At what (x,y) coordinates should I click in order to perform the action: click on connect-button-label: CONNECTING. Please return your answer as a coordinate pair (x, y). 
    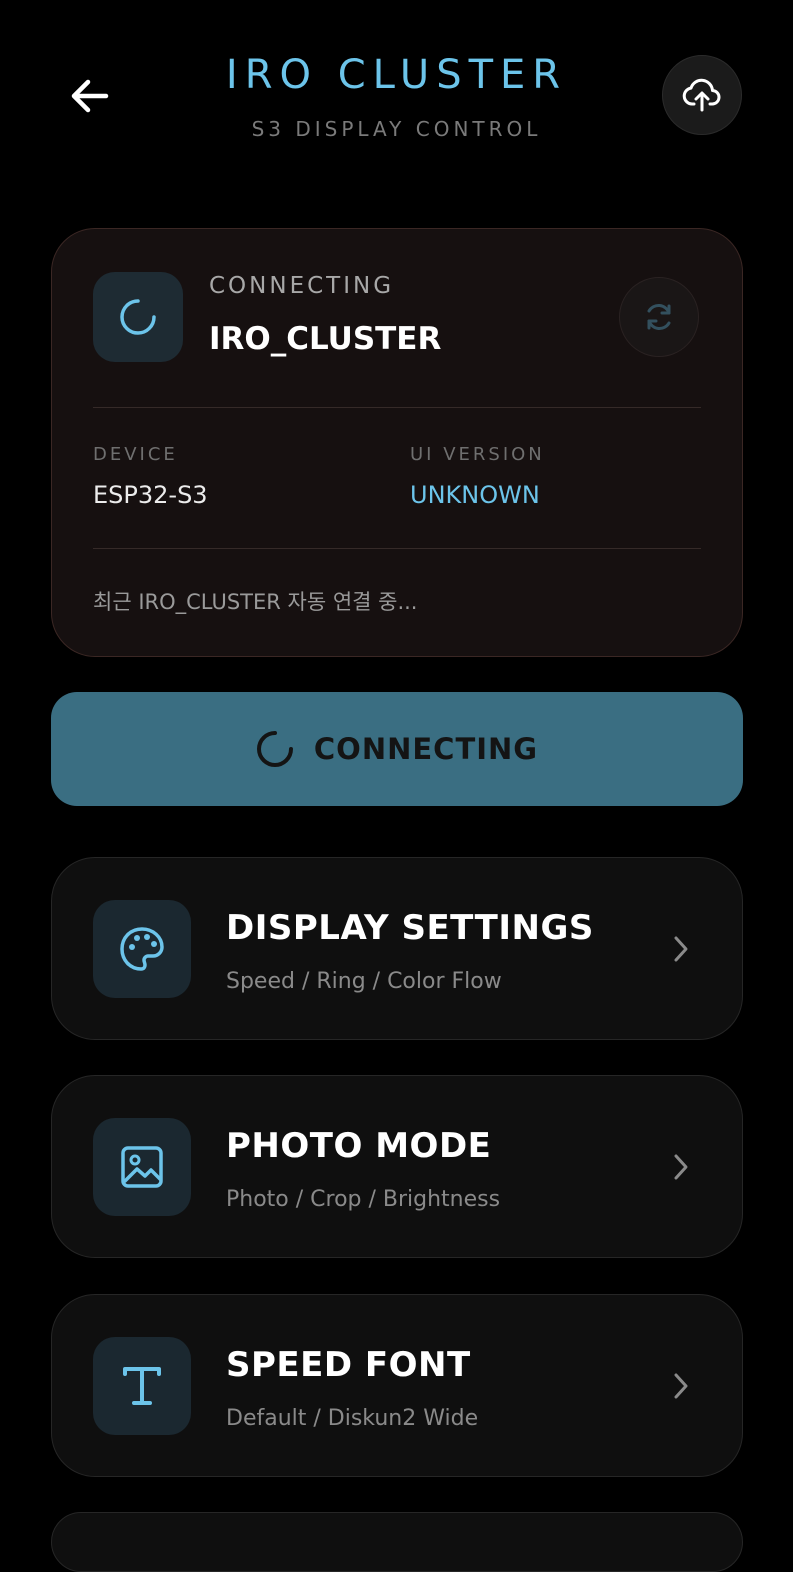
    Looking at the image, I should click on (426, 749).